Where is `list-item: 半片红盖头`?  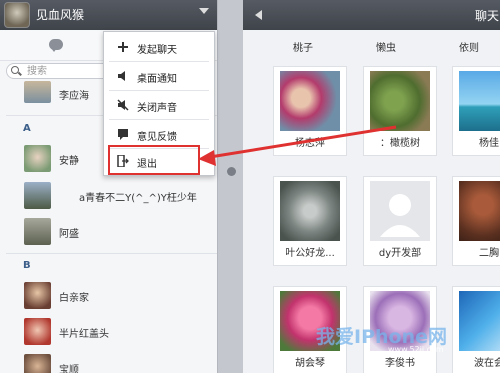 list-item: 半片红盖头 is located at coordinates (108, 330).